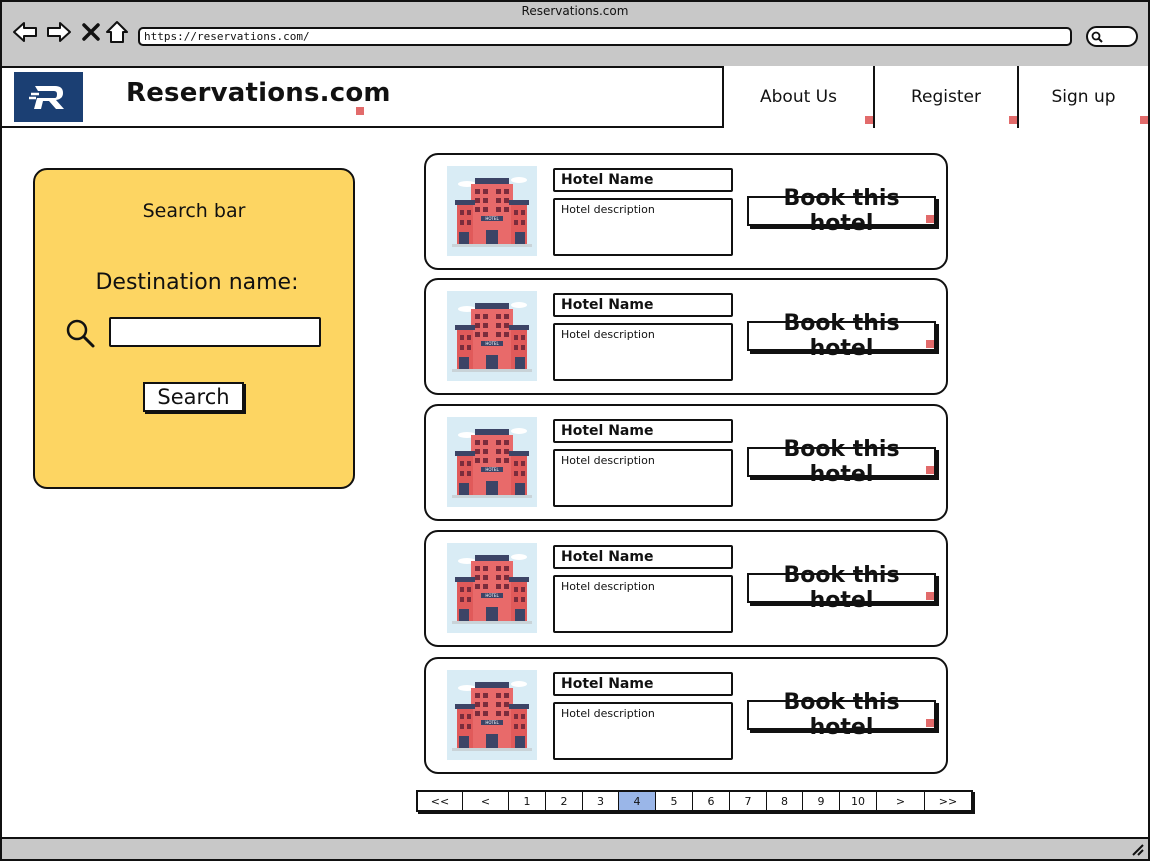 The height and width of the screenshot is (861, 1150). Describe the element at coordinates (193, 397) in the screenshot. I see `search-button: Search` at that location.